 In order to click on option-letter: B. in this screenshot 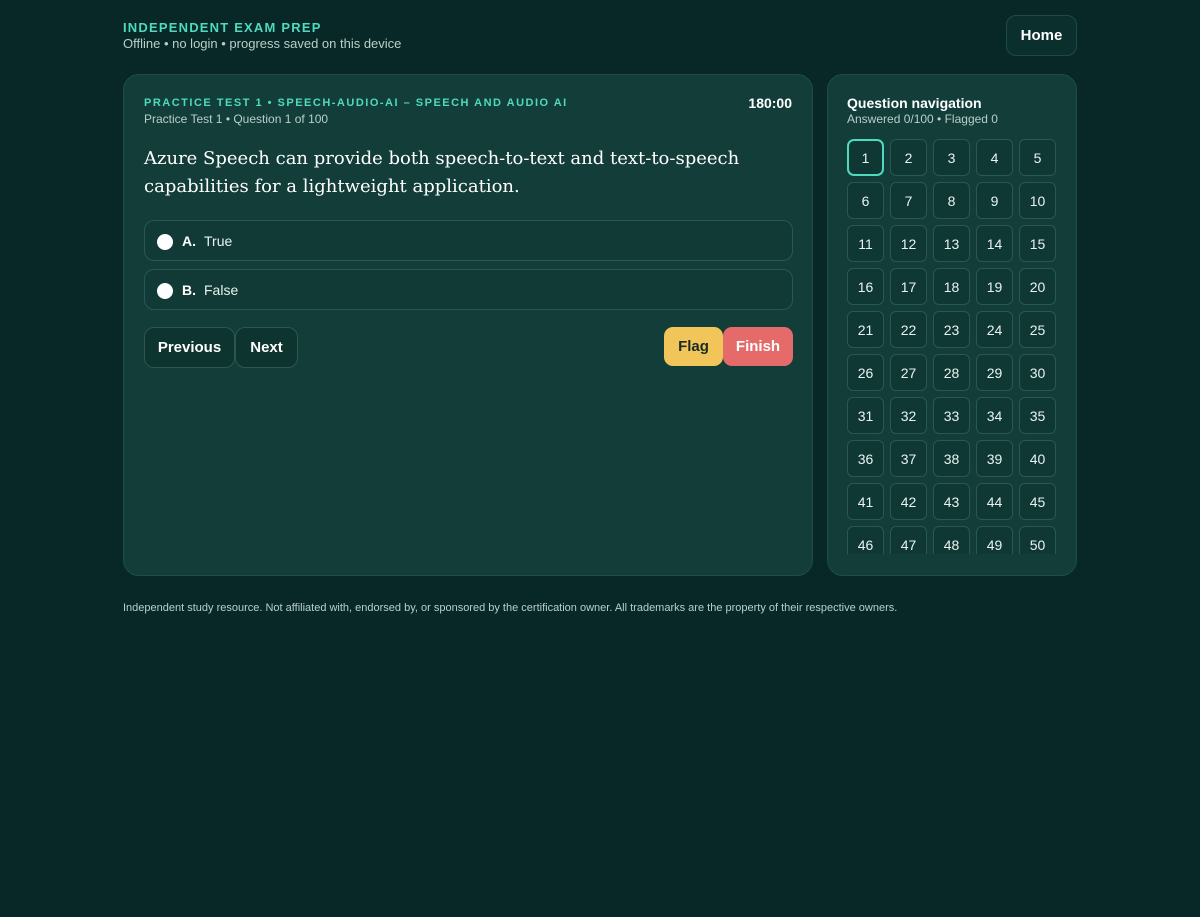, I will do `click(189, 289)`.